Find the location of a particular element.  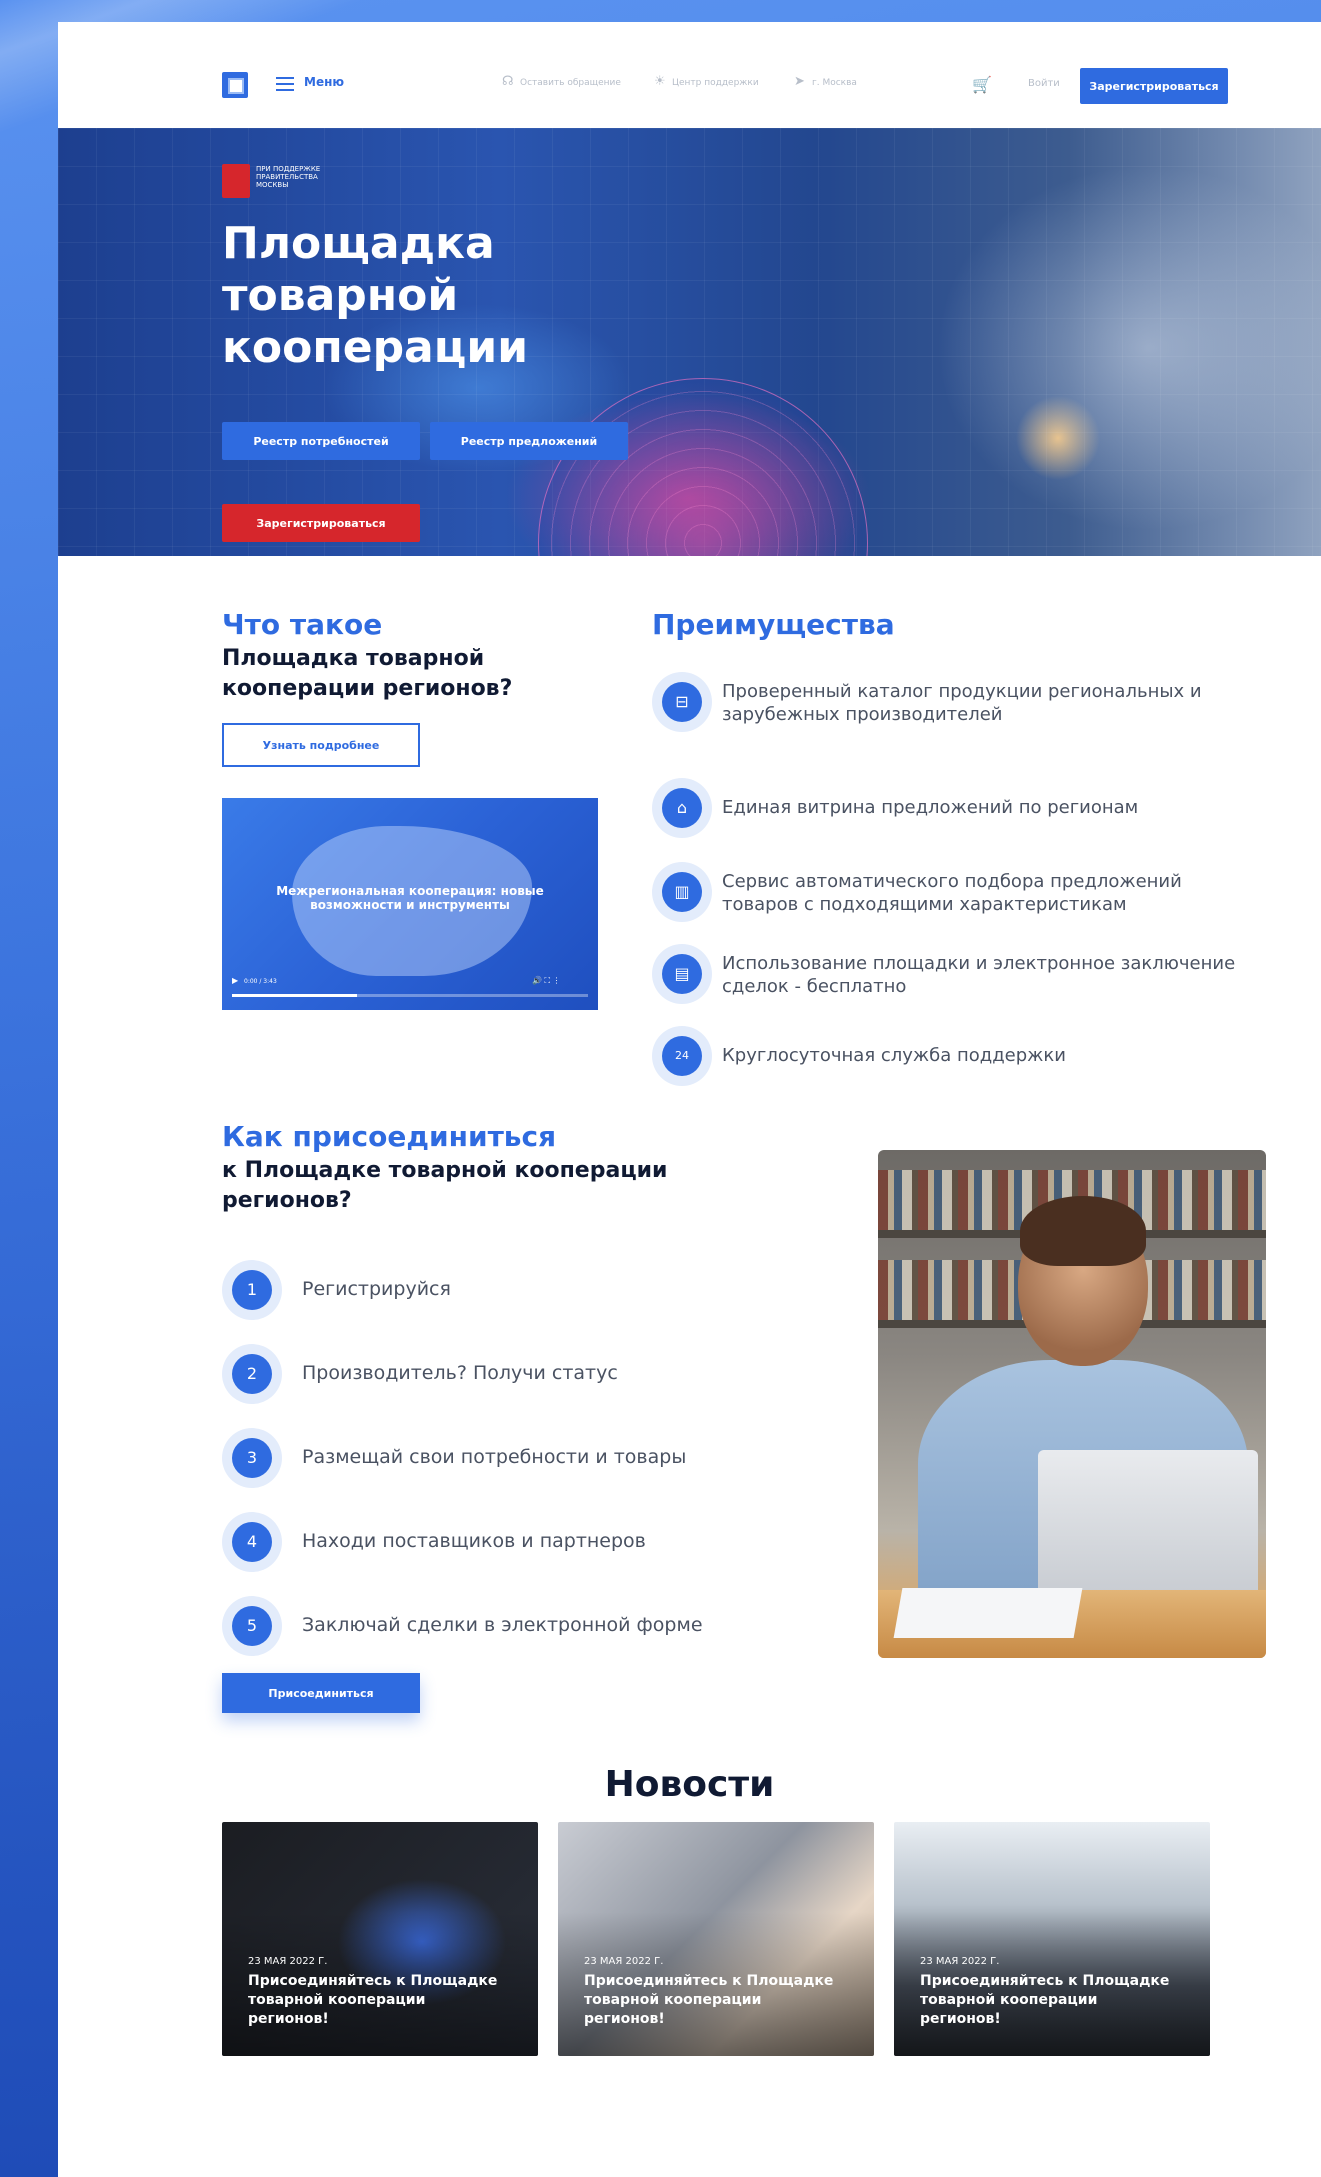

step-number: 4 is located at coordinates (252, 1542).